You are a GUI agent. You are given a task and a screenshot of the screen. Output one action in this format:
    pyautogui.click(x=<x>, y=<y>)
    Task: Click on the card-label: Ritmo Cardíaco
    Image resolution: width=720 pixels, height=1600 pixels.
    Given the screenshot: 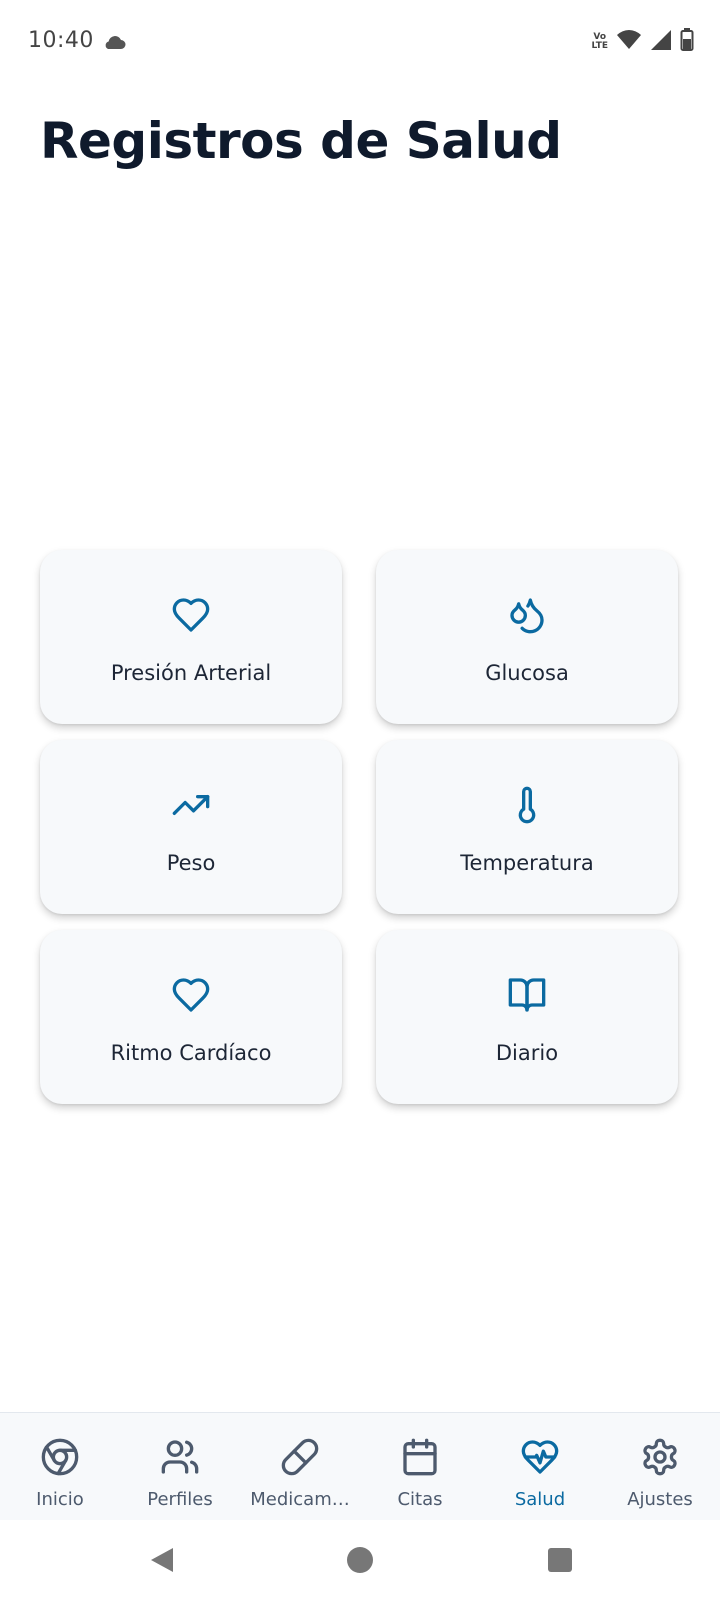 What is the action you would take?
    pyautogui.click(x=191, y=1053)
    